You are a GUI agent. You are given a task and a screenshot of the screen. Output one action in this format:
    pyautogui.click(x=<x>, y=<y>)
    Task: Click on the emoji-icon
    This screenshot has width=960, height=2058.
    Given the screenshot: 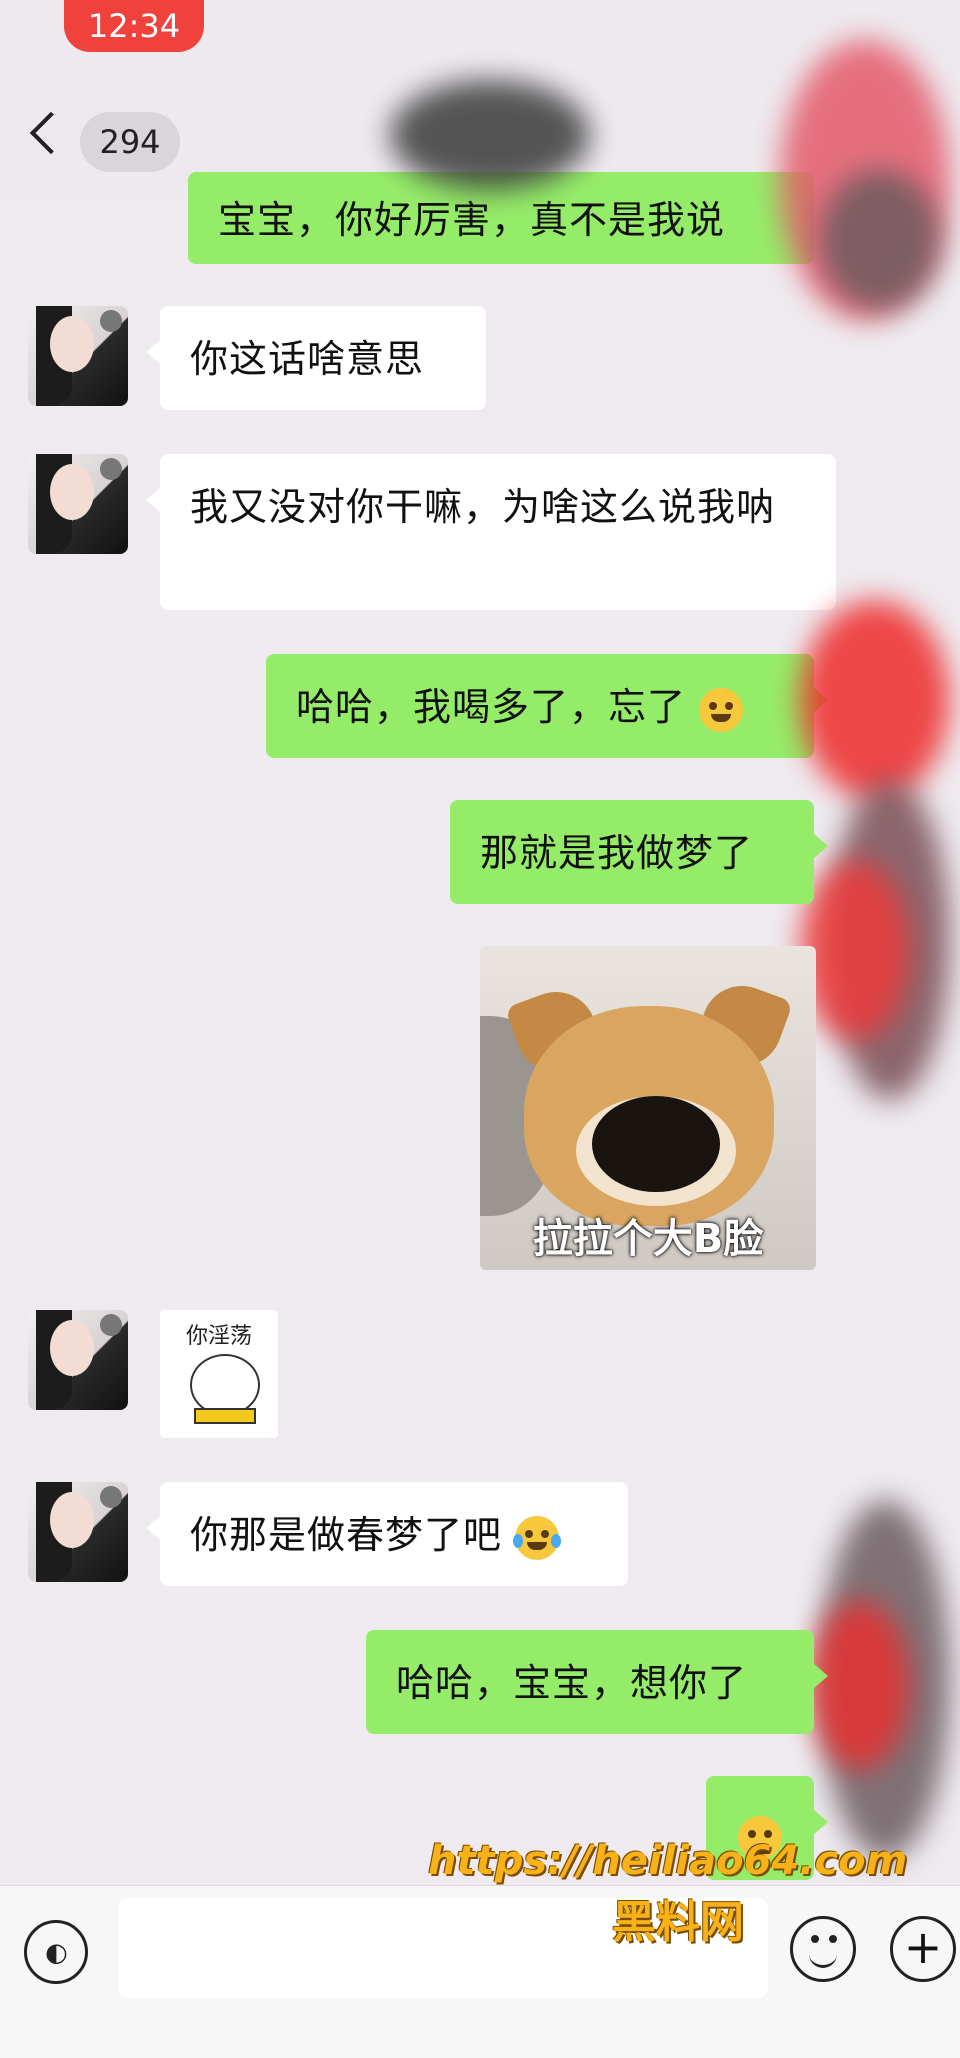 What is the action you would take?
    pyautogui.click(x=823, y=1949)
    